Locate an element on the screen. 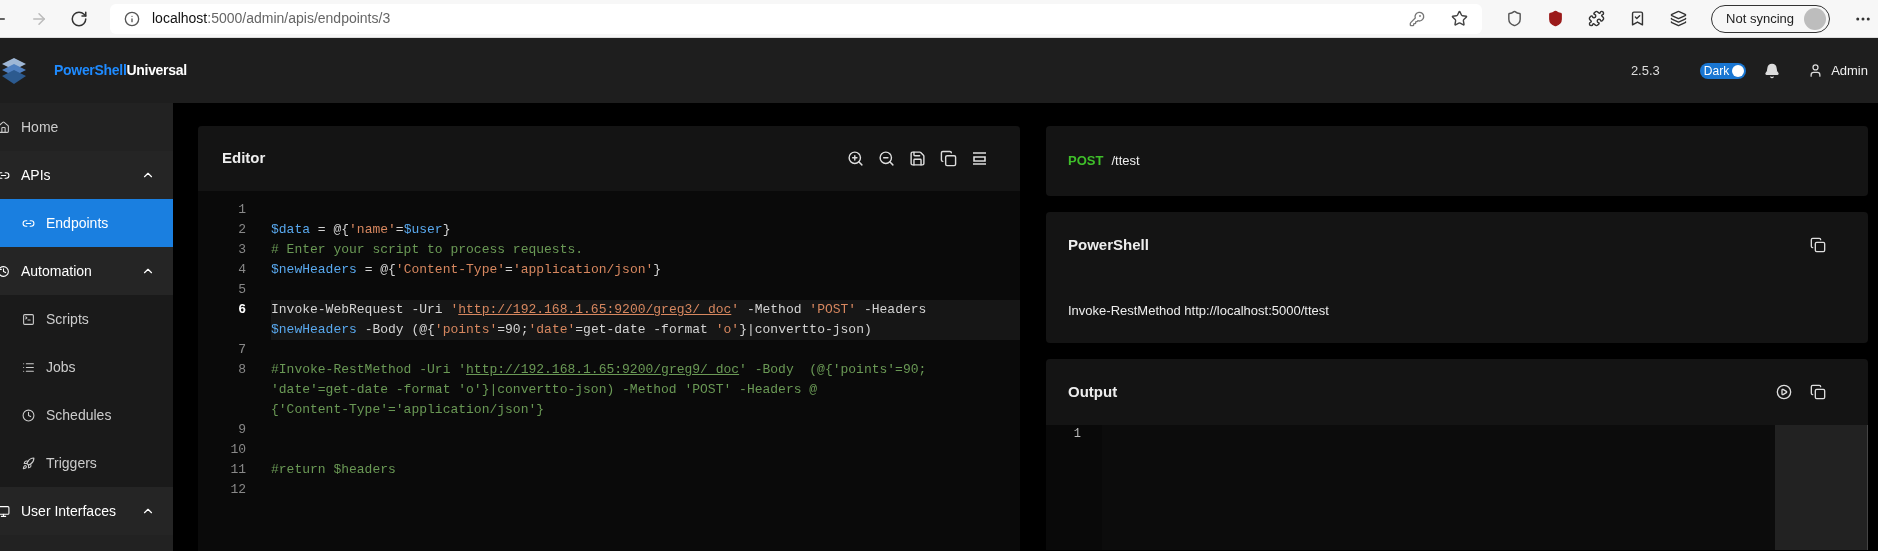 This screenshot has width=1878, height=551. line-number: 2 is located at coordinates (241, 230).